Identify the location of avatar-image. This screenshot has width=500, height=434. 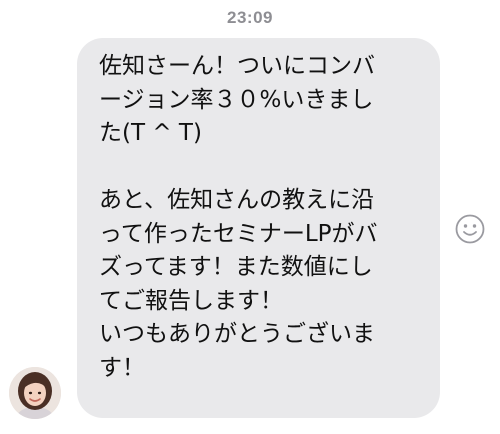
(35, 393).